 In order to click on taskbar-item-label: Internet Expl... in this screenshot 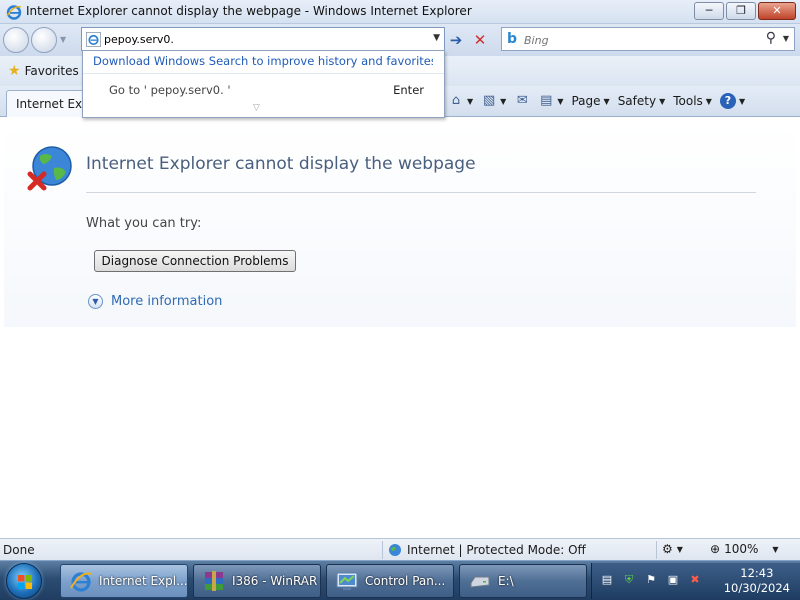, I will do `click(143, 581)`.